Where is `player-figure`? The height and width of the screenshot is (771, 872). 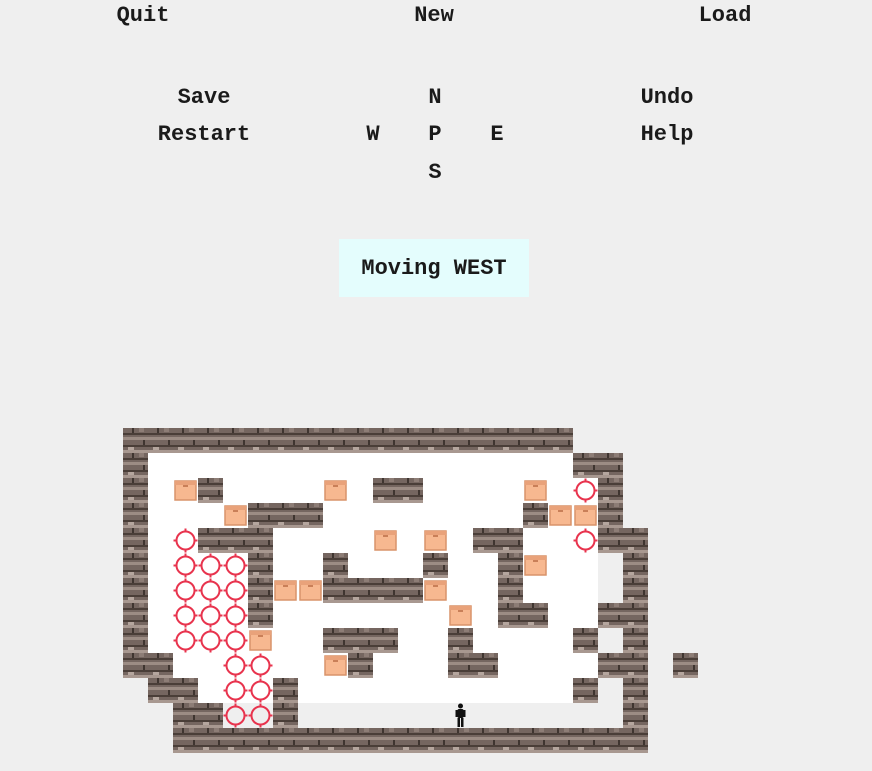
player-figure is located at coordinates (460, 715).